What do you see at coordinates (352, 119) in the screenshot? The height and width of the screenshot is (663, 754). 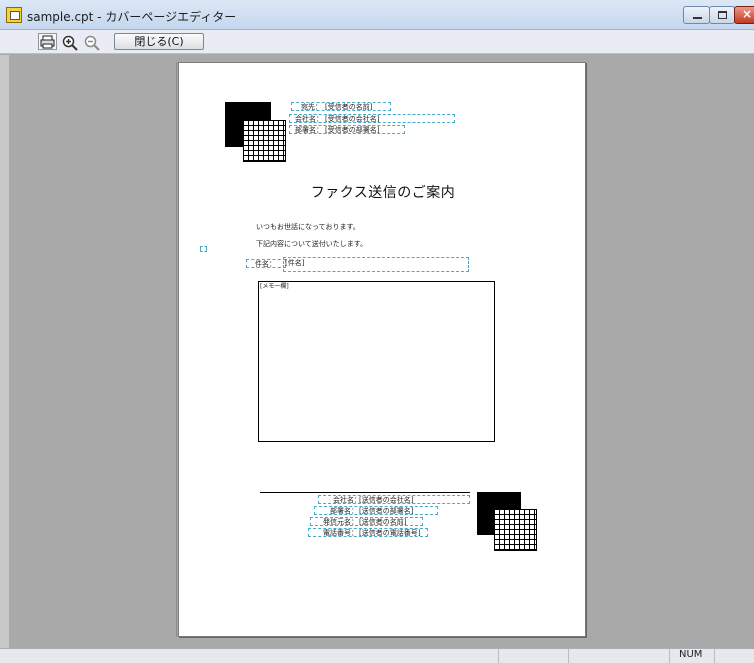 I see `header-field-company-value: [受信者の会社名]` at bounding box center [352, 119].